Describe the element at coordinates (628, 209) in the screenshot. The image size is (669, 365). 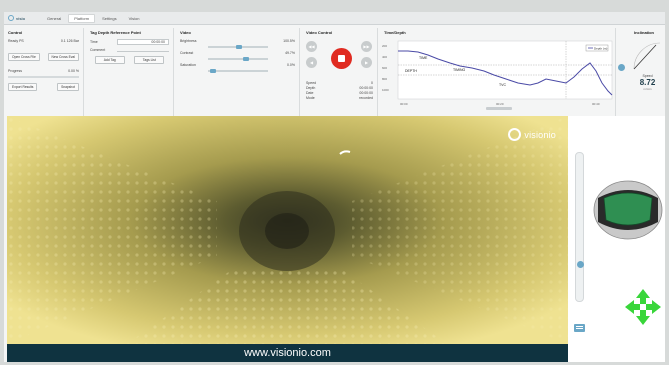
I see `camera-orientation-widget` at that location.